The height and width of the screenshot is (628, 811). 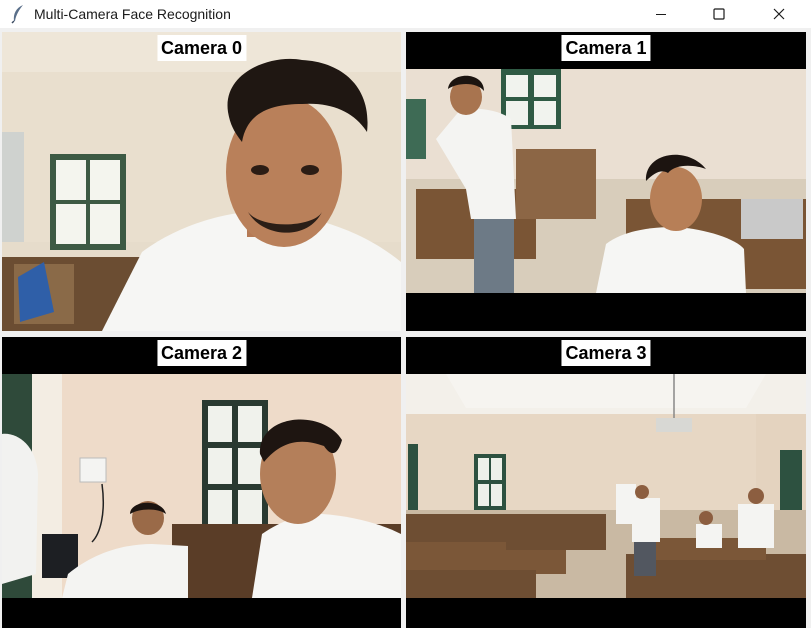 I want to click on close-button, so click(x=779, y=14).